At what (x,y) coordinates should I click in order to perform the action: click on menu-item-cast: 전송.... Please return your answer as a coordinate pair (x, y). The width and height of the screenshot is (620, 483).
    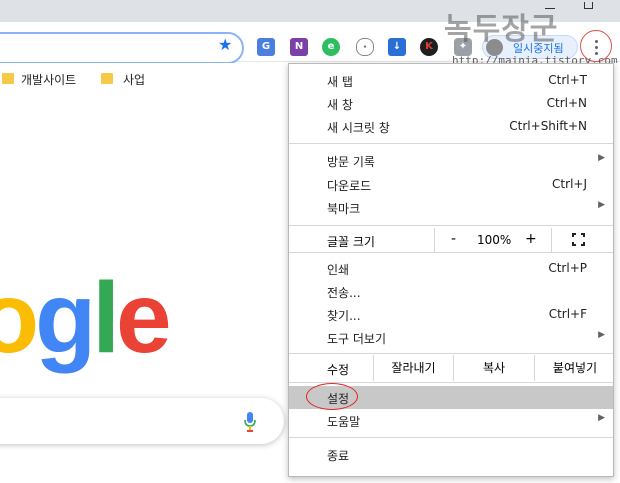
    Looking at the image, I should click on (451, 291).